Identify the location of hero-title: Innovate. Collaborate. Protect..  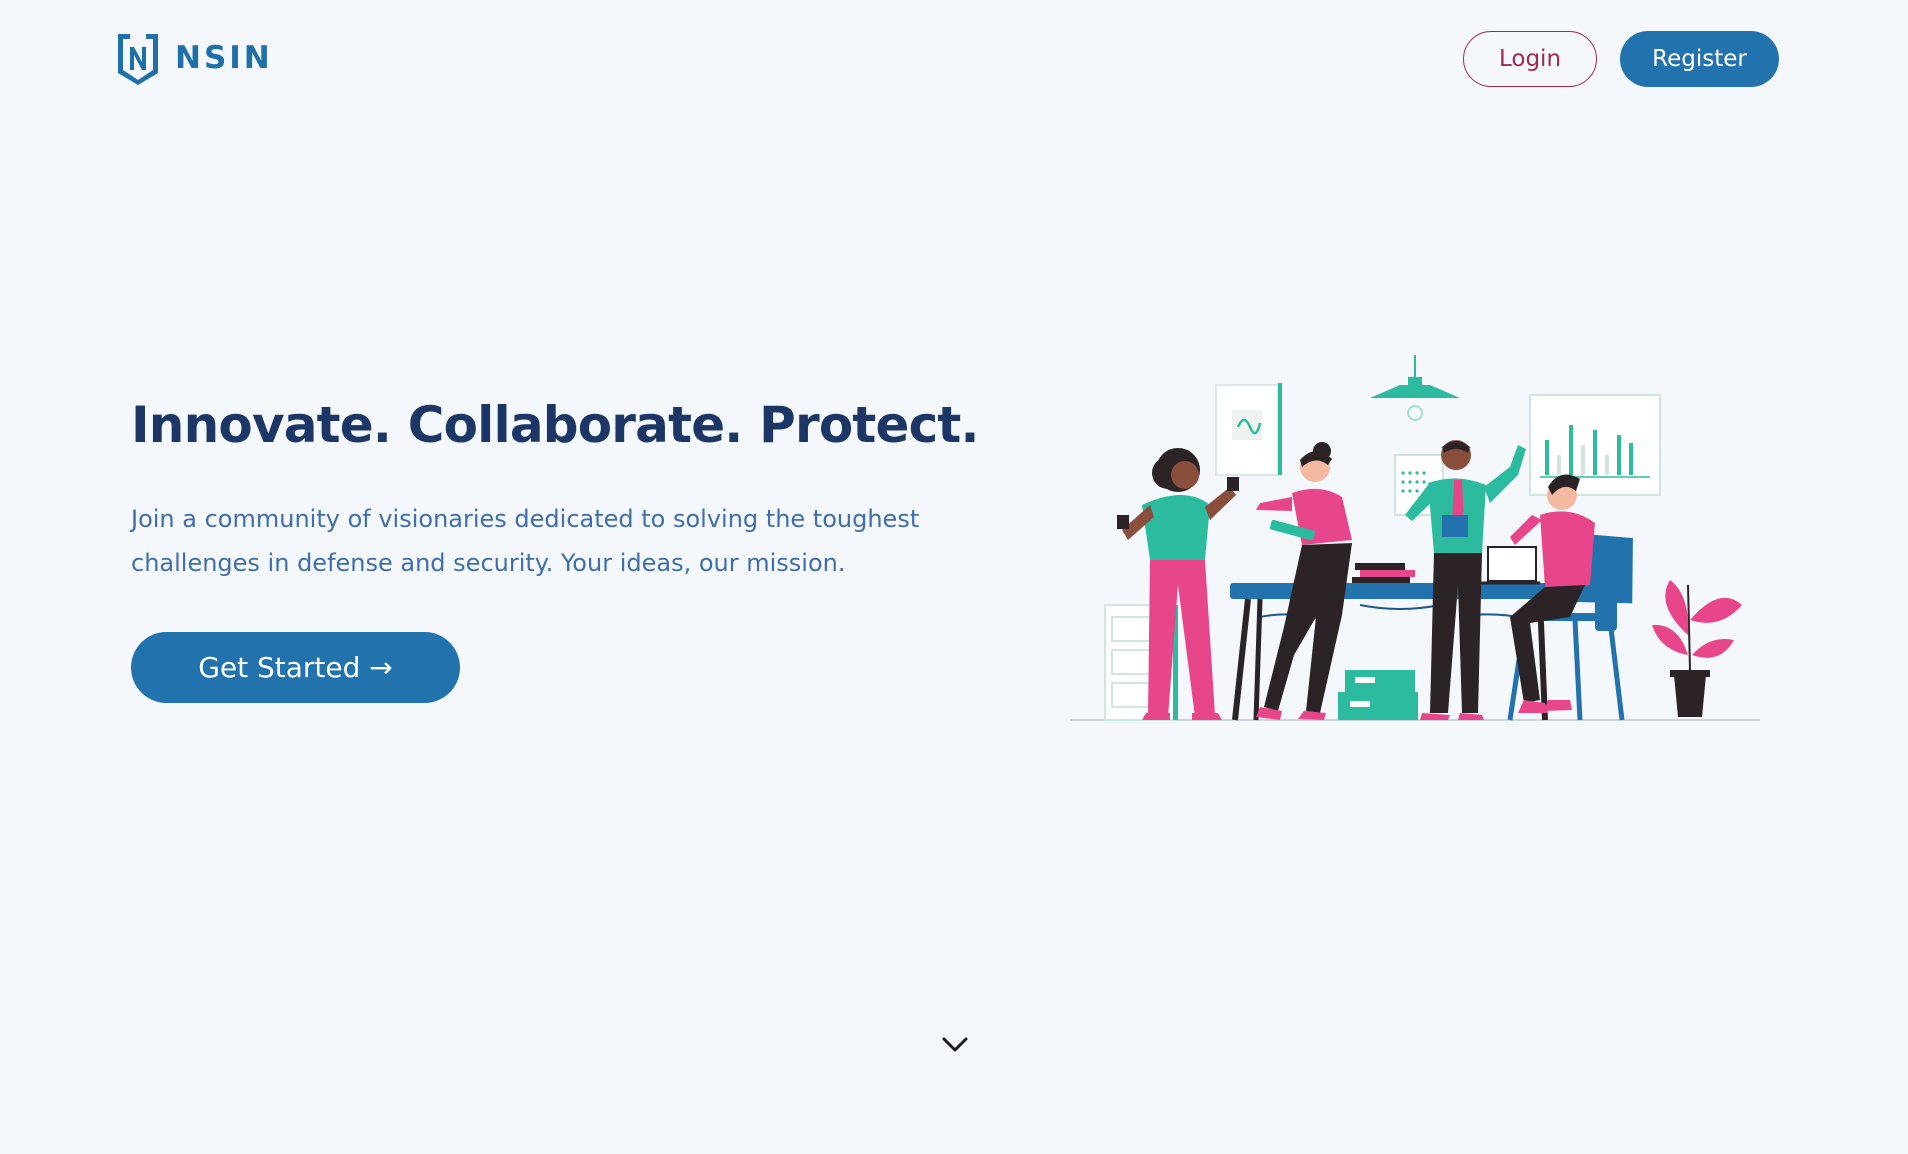
(555, 425).